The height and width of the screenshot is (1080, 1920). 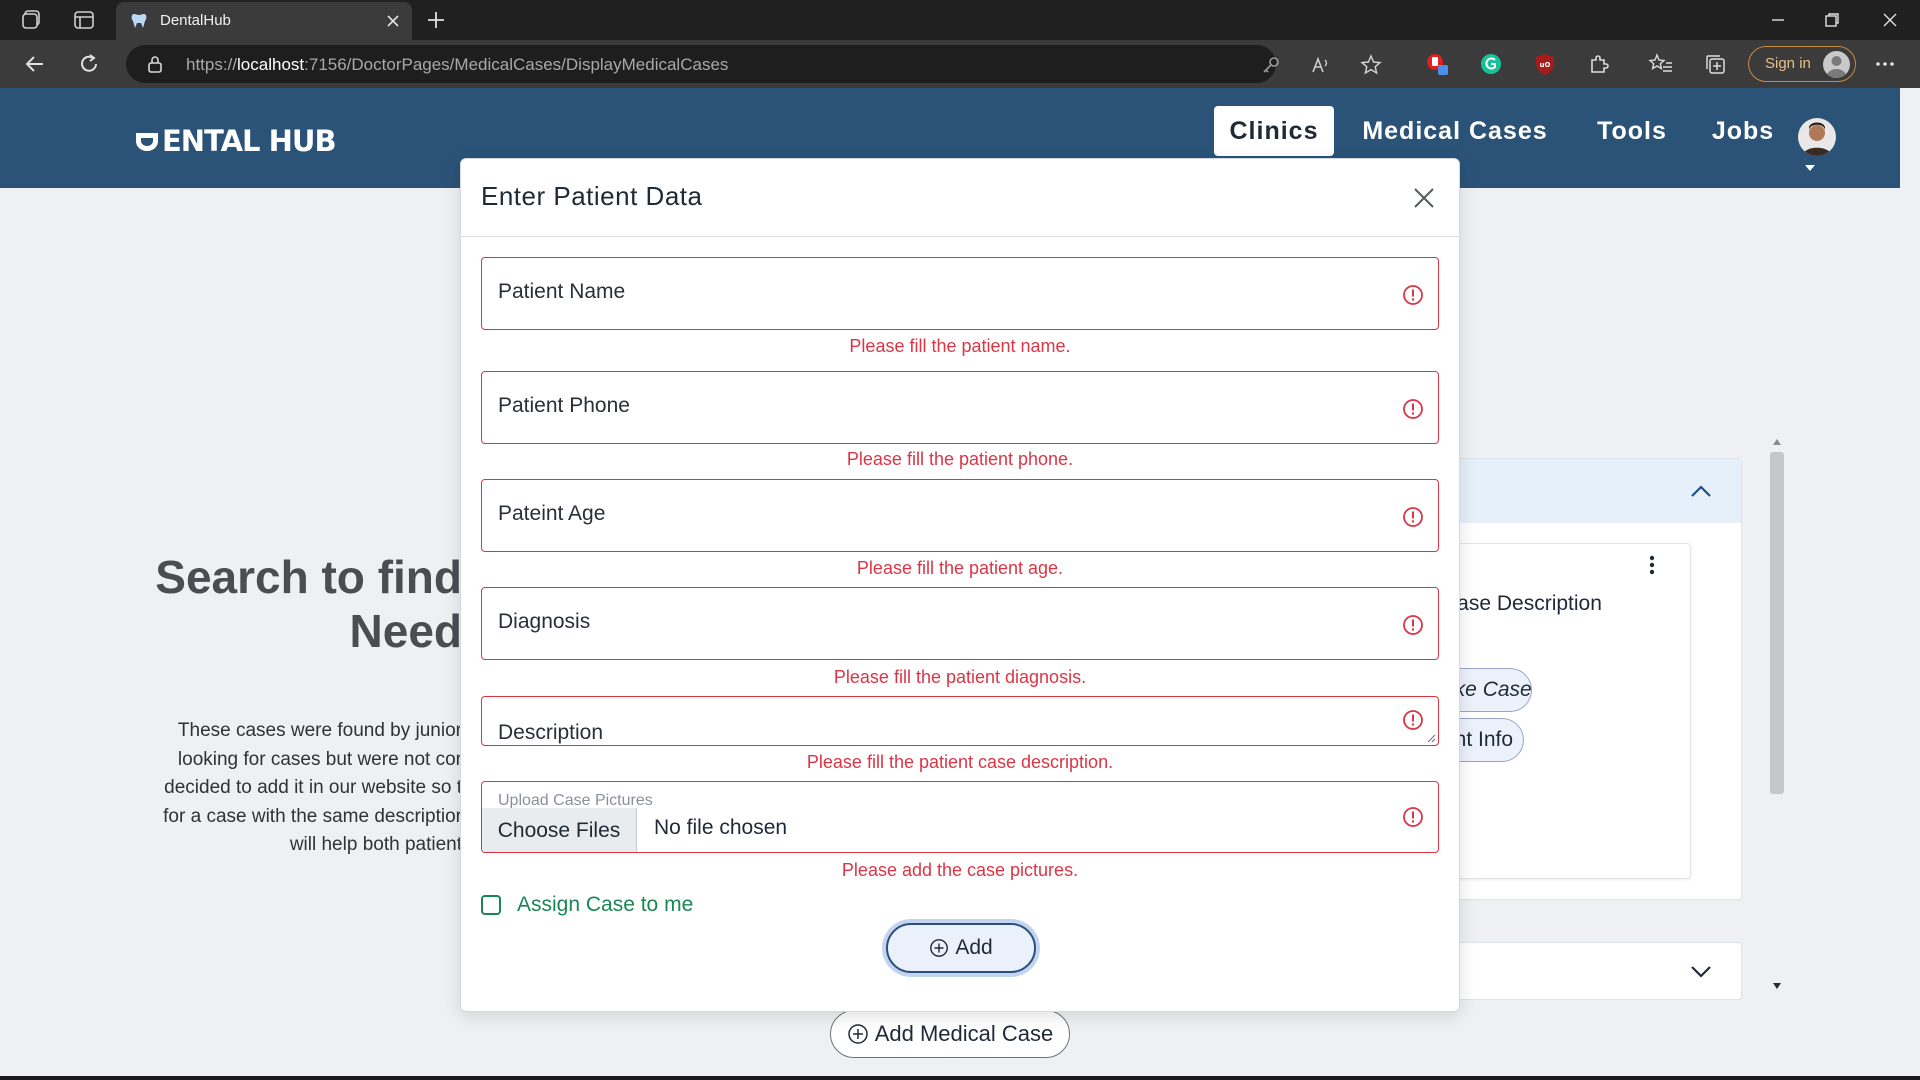 What do you see at coordinates (592, 196) in the screenshot?
I see `modal-title: Enter Patient Data` at bounding box center [592, 196].